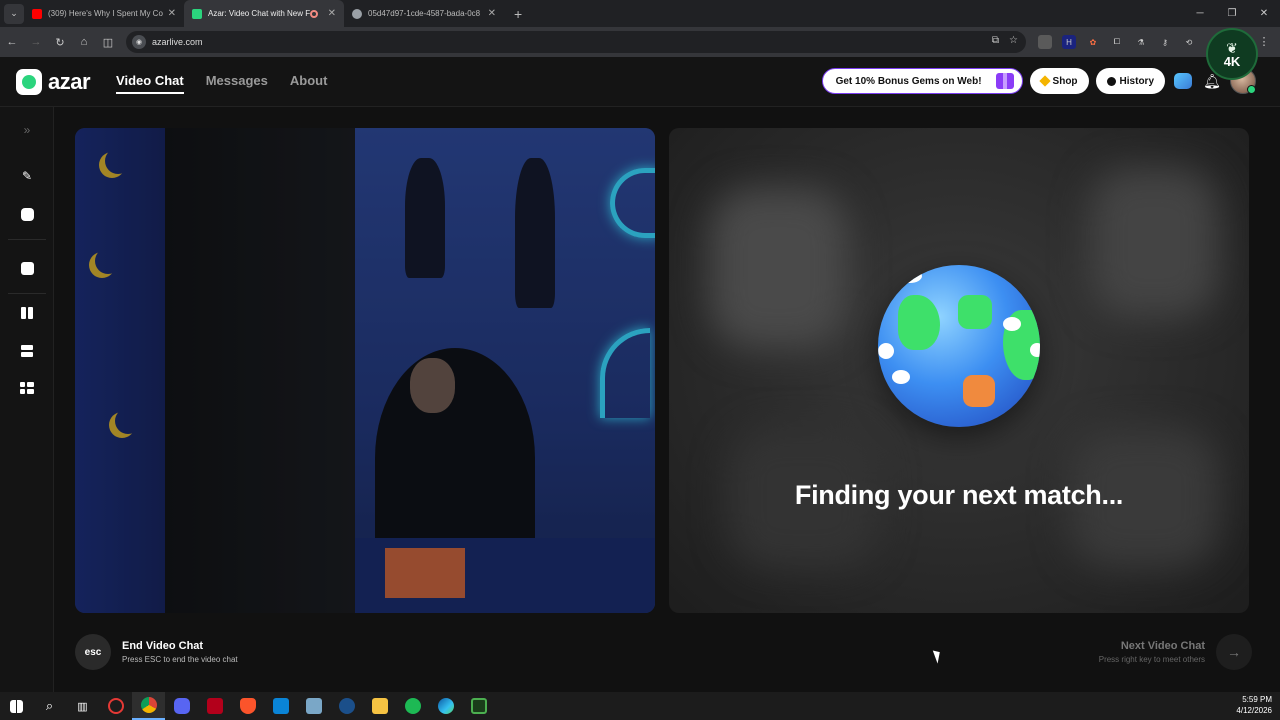  I want to click on window-controls: ─ ❐ ✕, so click(1232, 13).